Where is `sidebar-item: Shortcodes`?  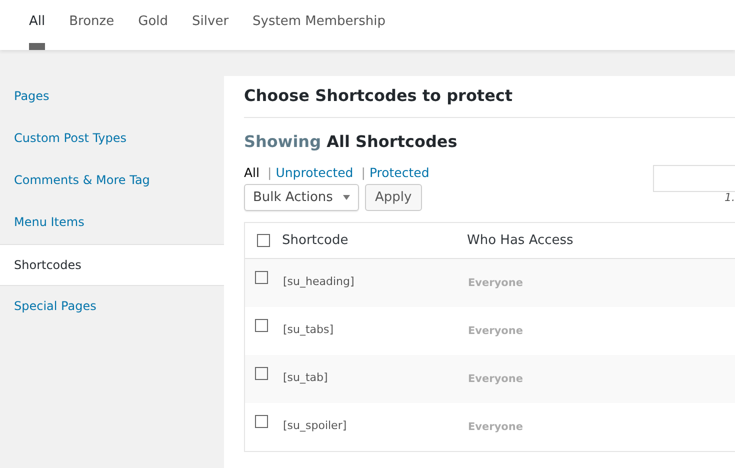 sidebar-item: Shortcodes is located at coordinates (112, 265).